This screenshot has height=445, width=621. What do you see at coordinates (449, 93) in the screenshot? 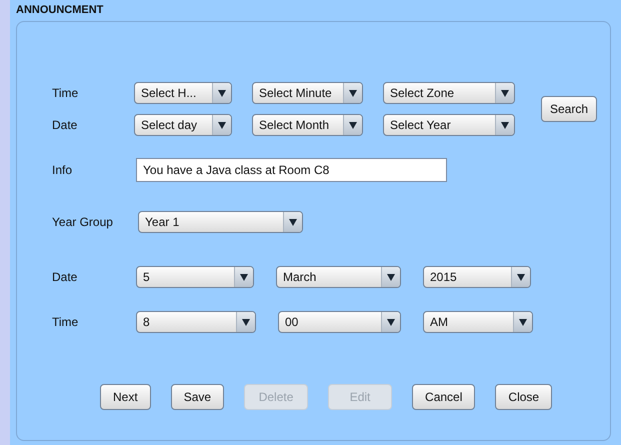
I see `dropdown: Select Zone` at bounding box center [449, 93].